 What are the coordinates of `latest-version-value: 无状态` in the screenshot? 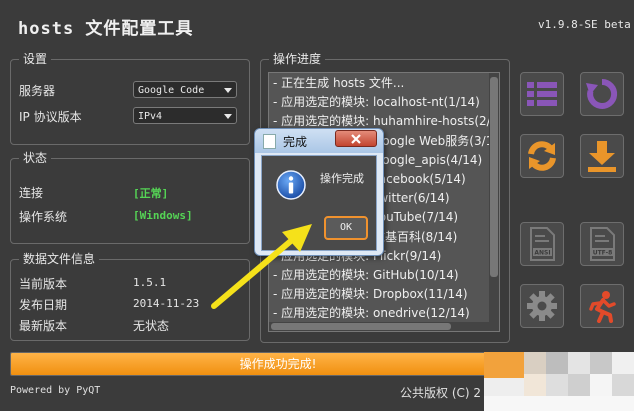 It's located at (151, 326).